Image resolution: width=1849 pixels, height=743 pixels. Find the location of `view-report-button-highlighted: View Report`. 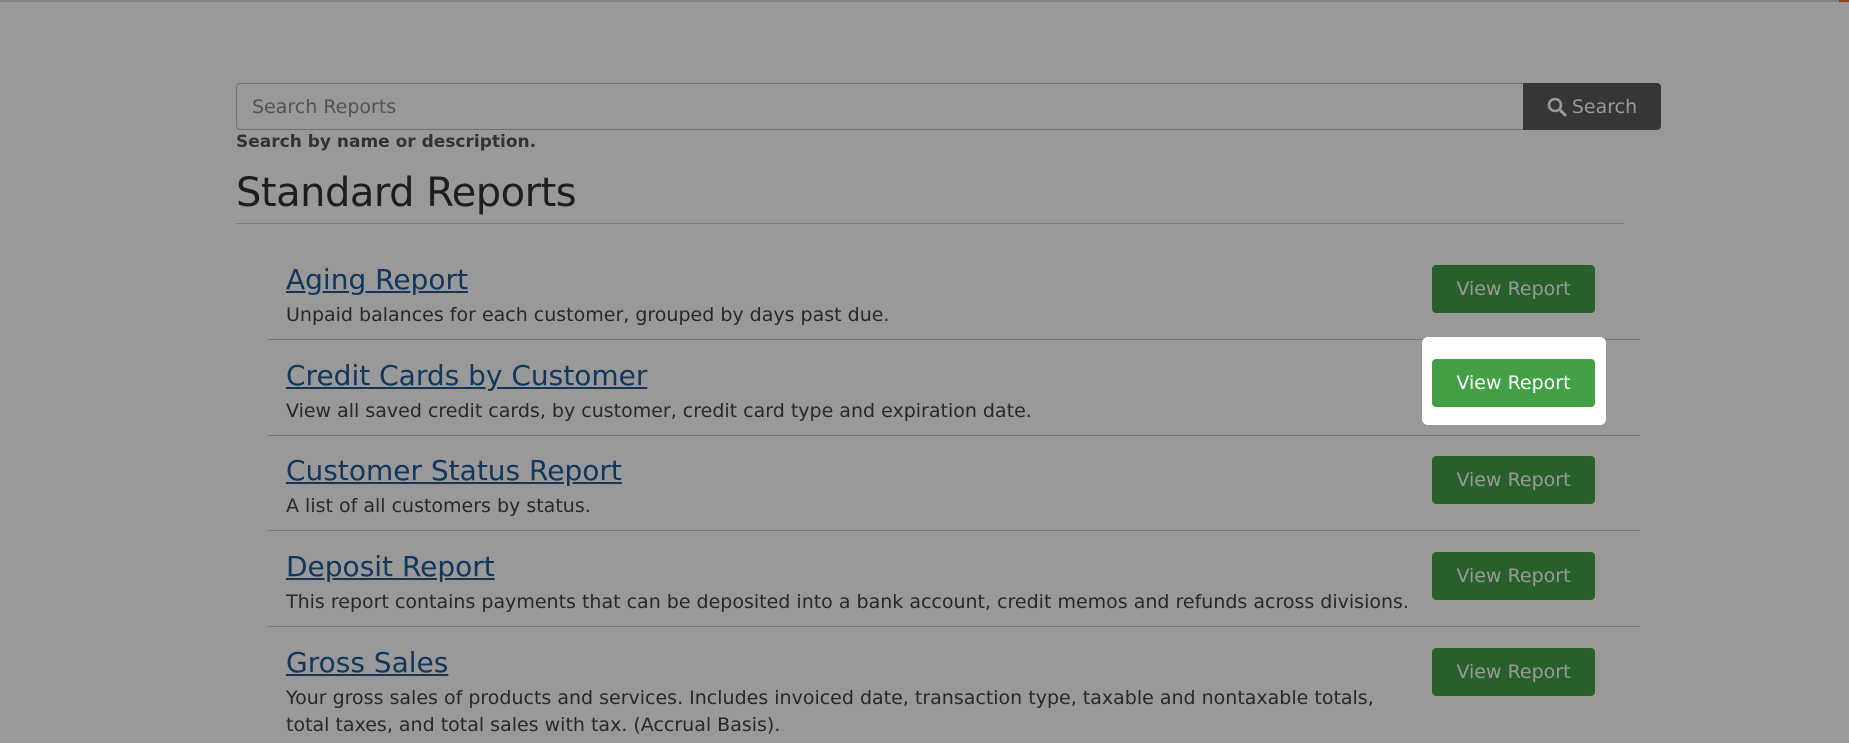

view-report-button-highlighted: View Report is located at coordinates (1513, 383).